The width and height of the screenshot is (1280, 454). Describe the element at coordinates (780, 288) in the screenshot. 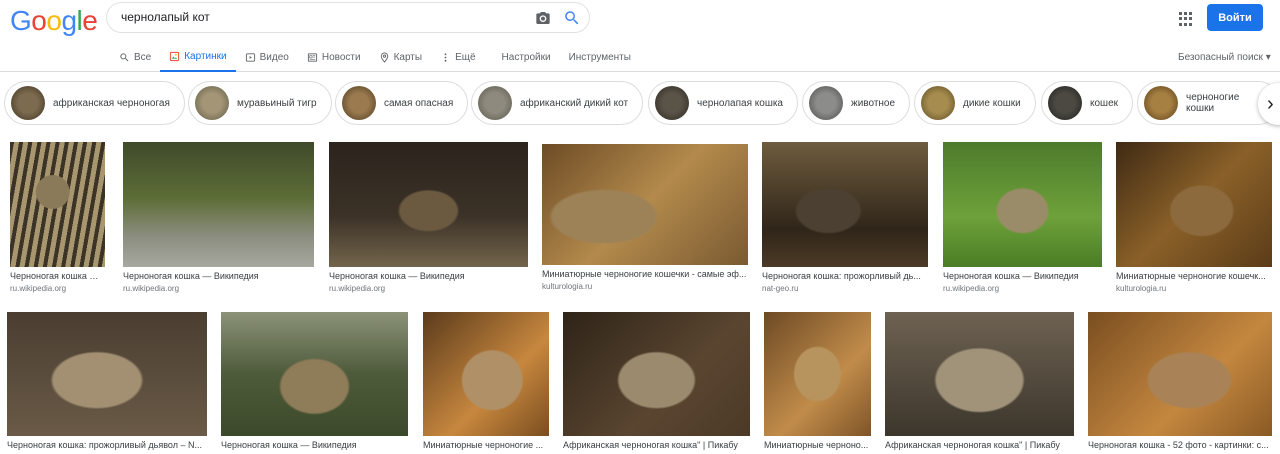

I see `result-source: nat-geo.ru` at that location.